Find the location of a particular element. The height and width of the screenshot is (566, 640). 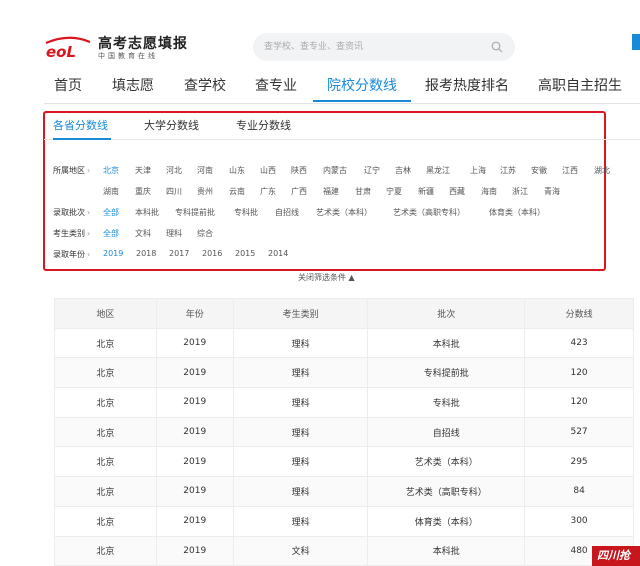

eol-logo-icon: eoL is located at coordinates (68, 48).